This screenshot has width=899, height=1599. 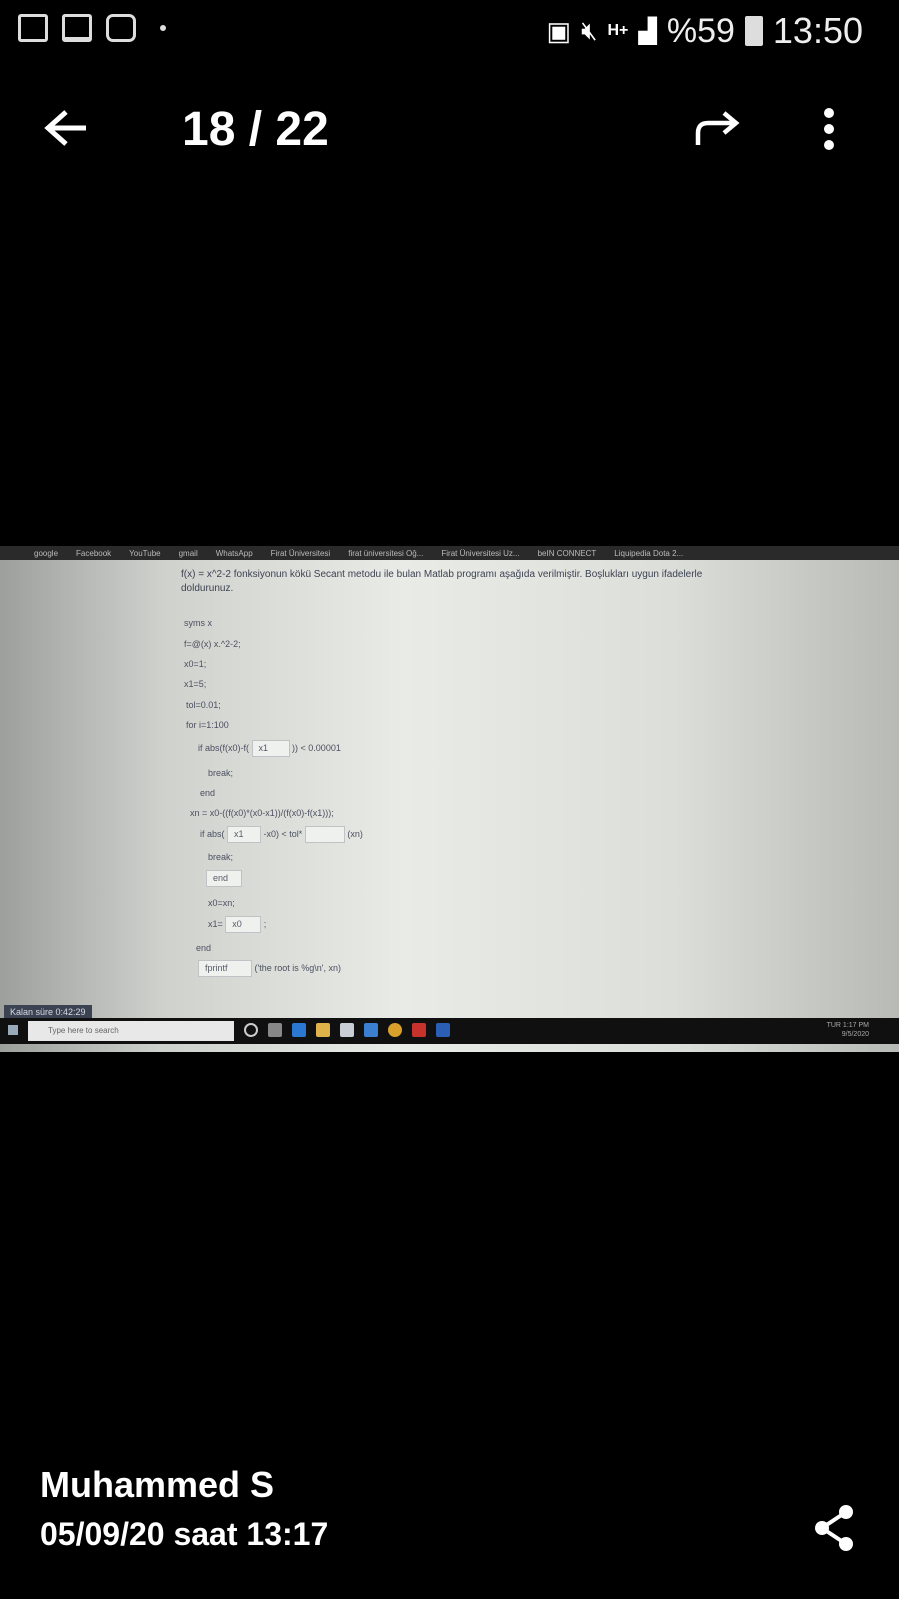 What do you see at coordinates (77, 28) in the screenshot?
I see `laptop-icon` at bounding box center [77, 28].